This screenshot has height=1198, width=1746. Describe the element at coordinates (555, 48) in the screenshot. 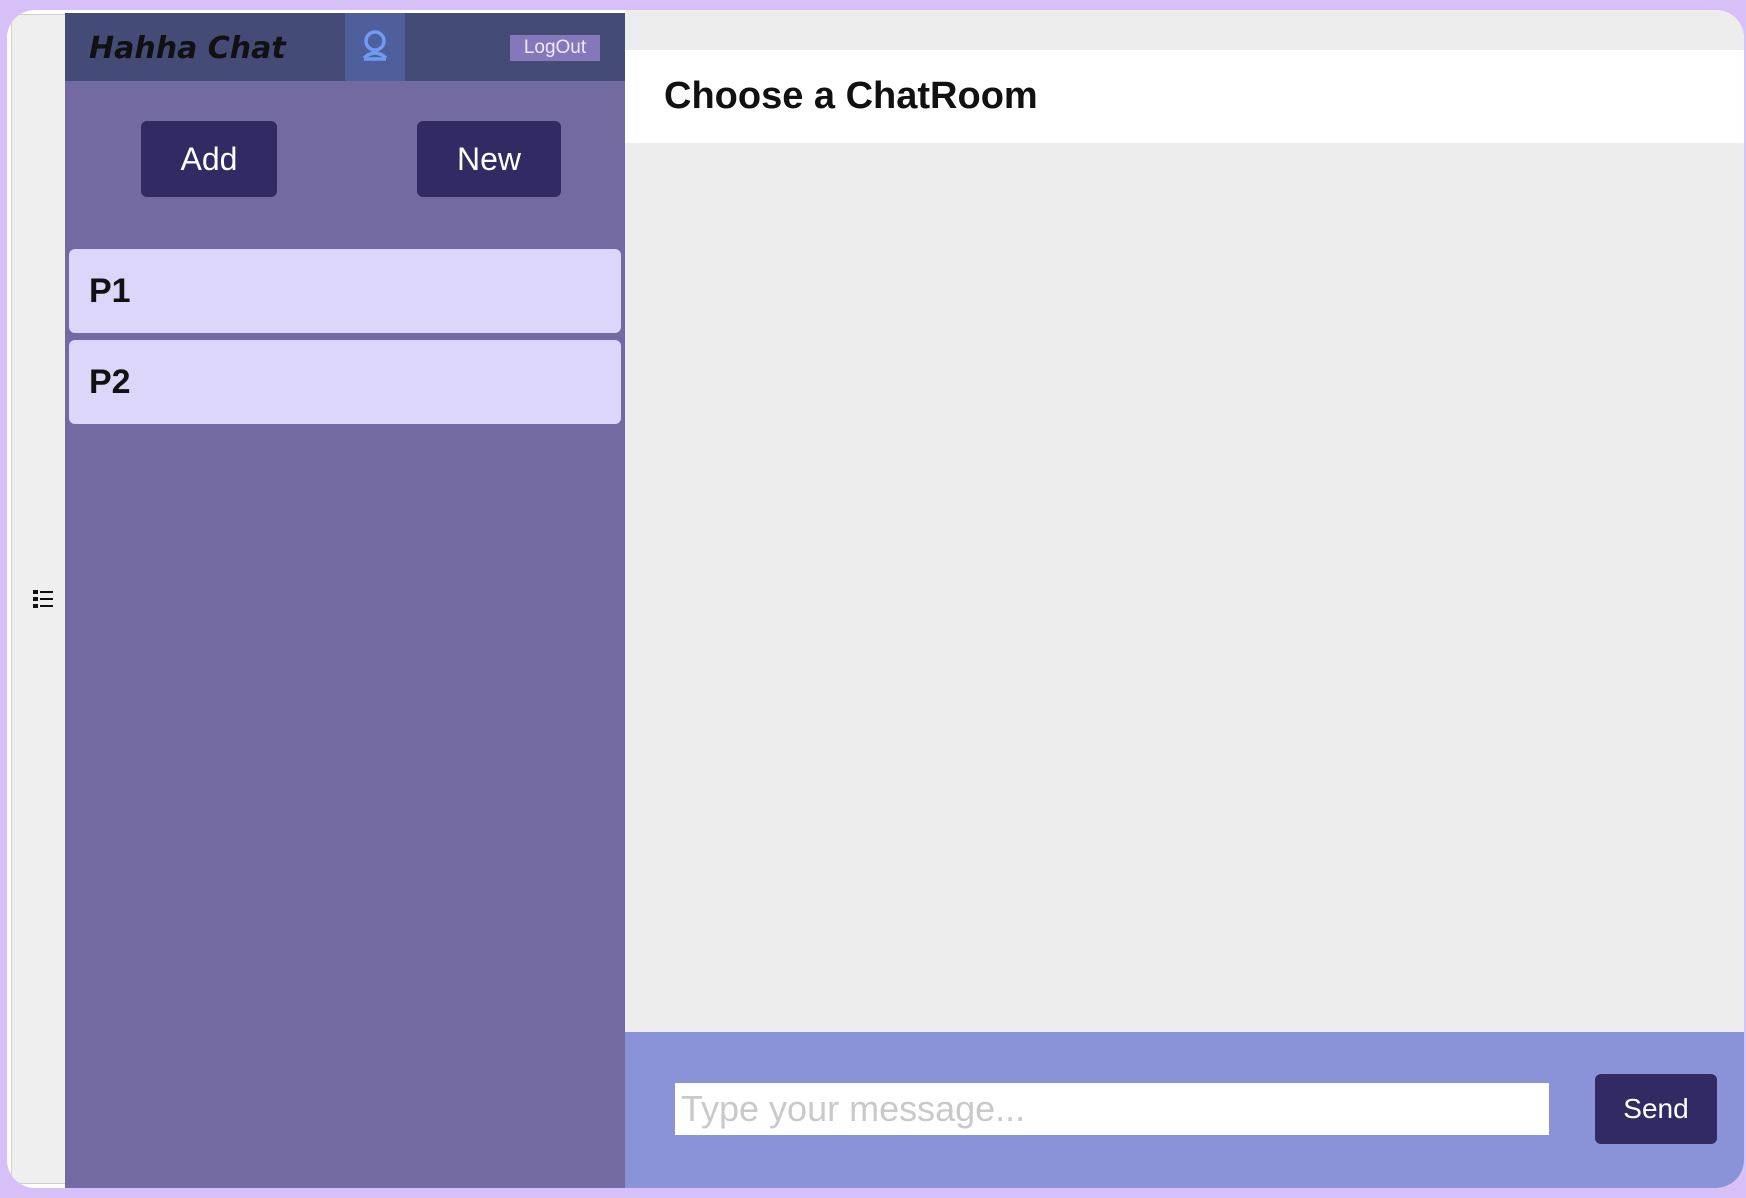

I see `logout-button: LogOut` at that location.